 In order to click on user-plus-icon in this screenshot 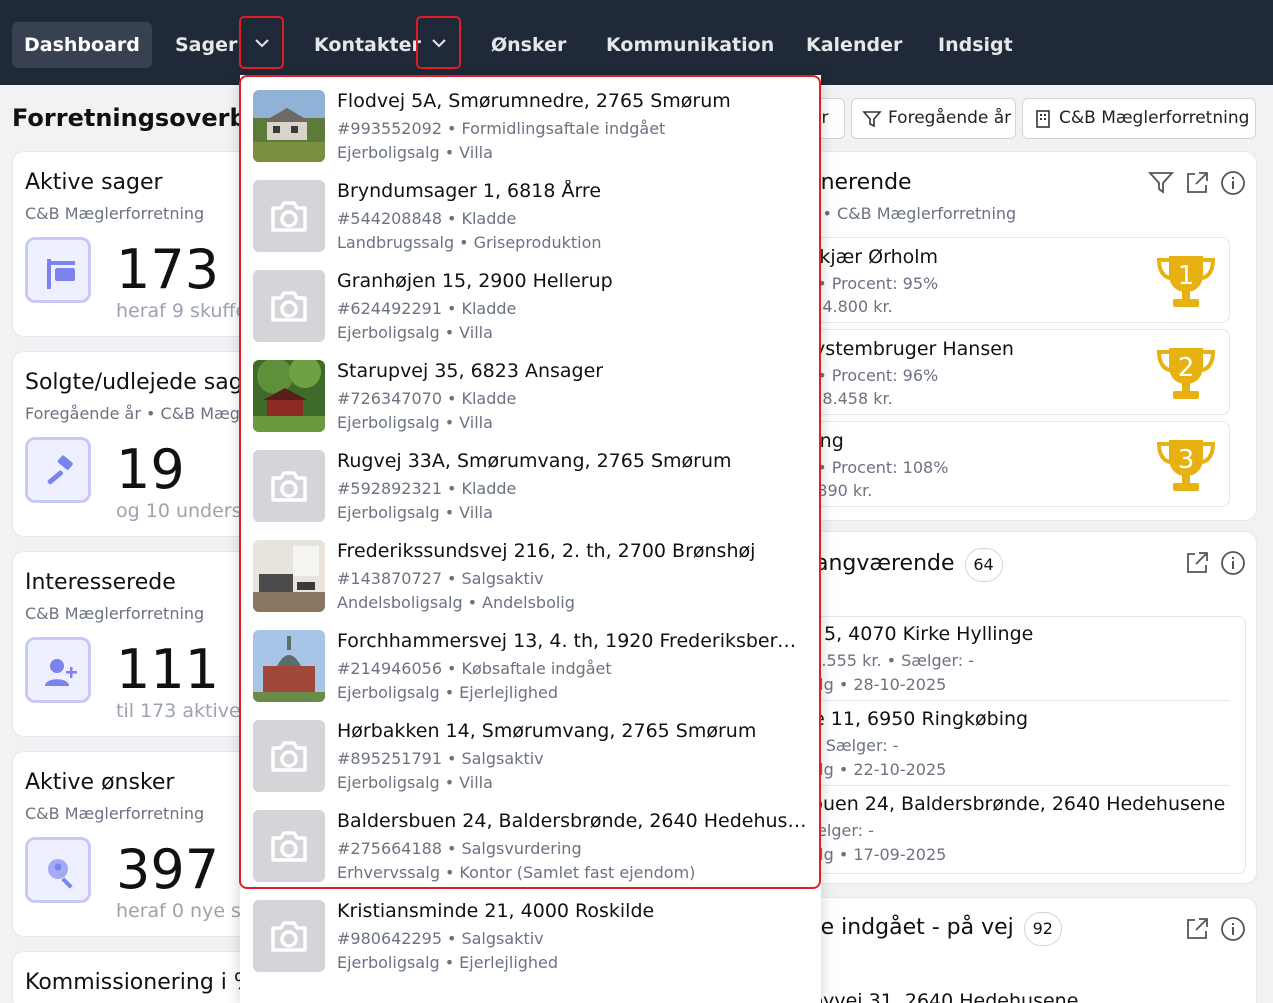, I will do `click(58, 670)`.